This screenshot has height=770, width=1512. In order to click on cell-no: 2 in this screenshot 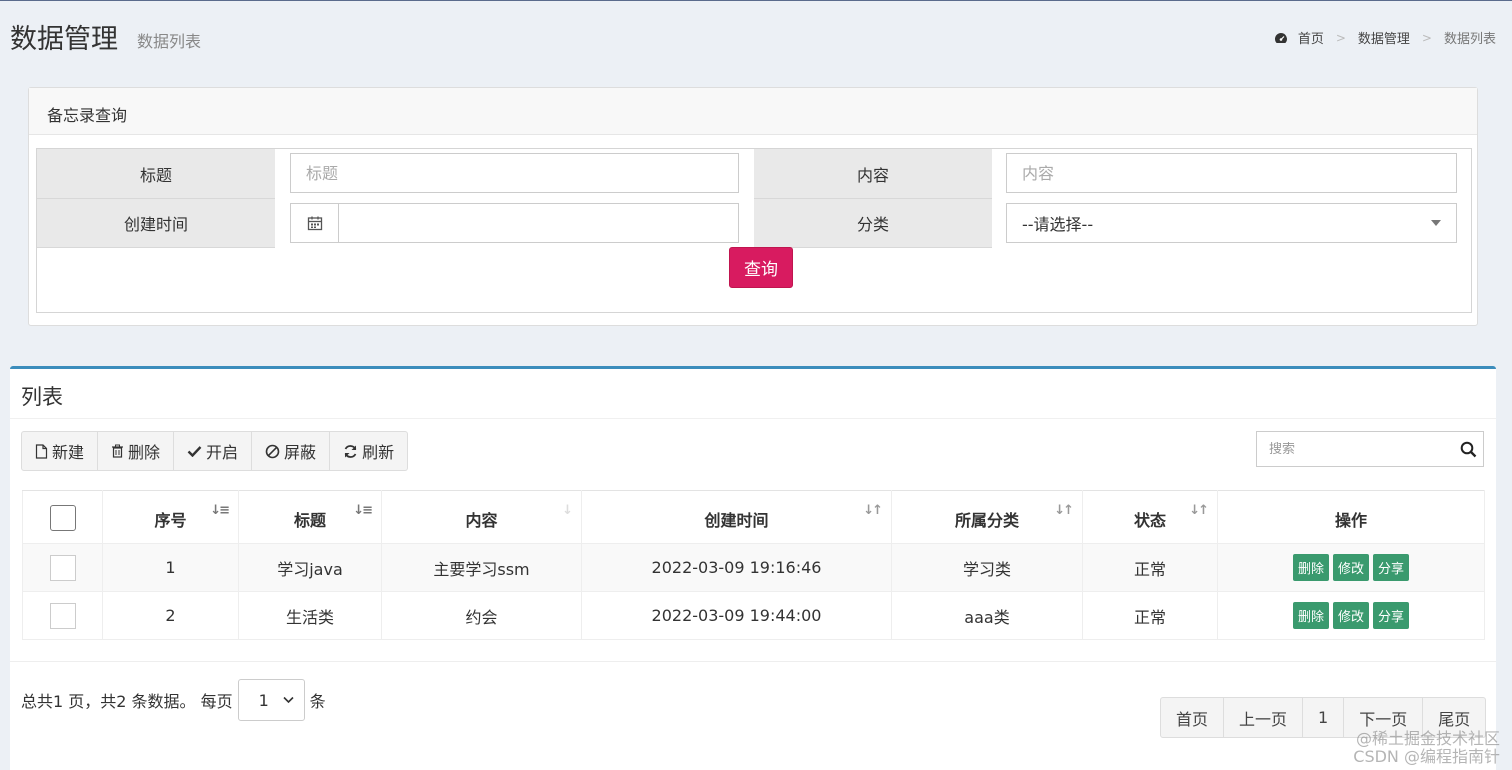, I will do `click(170, 615)`.